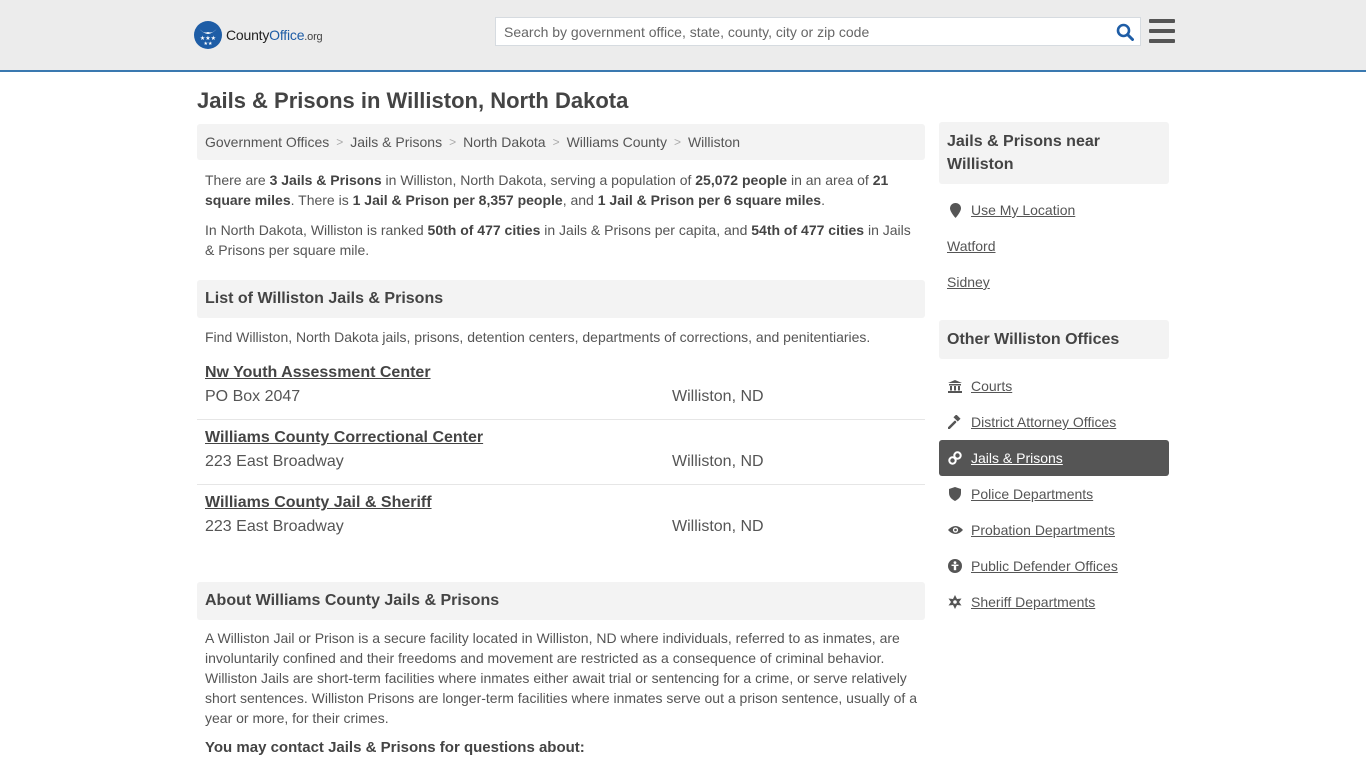 The width and height of the screenshot is (1366, 768). Describe the element at coordinates (318, 373) in the screenshot. I see `listing-name-link: Nw Youth Assessment Center` at that location.